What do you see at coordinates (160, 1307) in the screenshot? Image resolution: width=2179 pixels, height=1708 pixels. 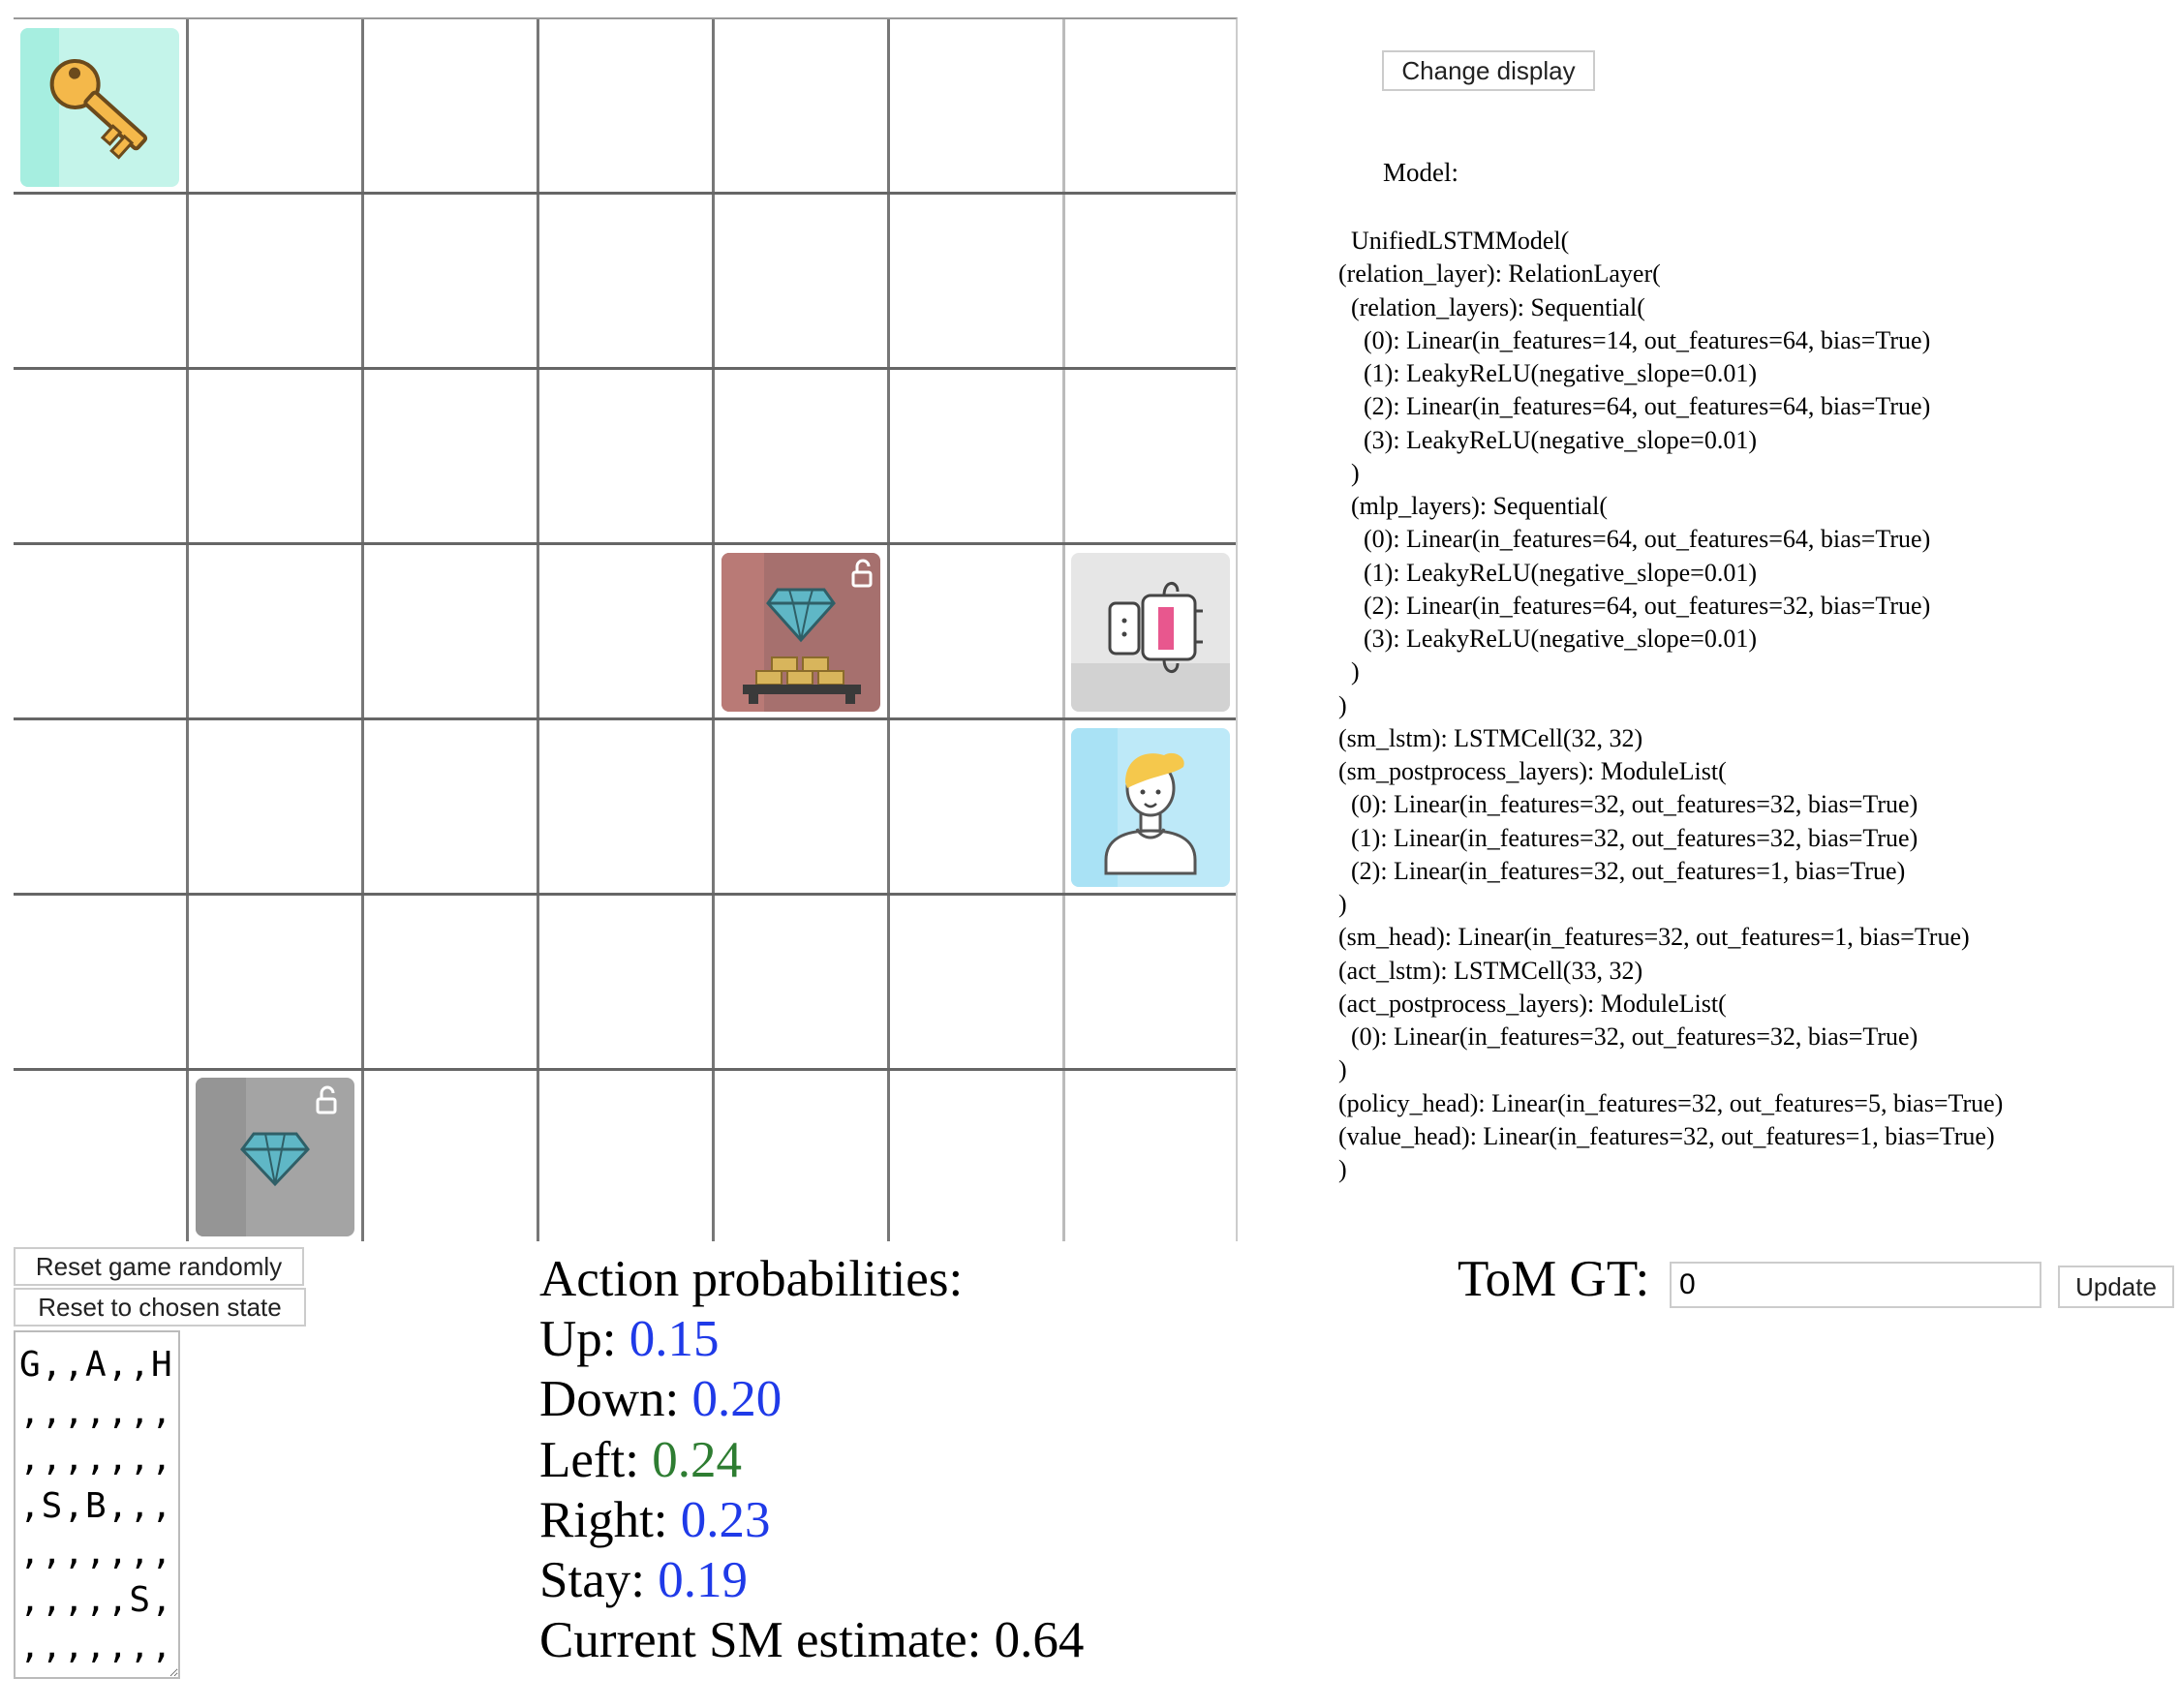 I see `reset-to-chosen-state-button: Reset to chosen state` at bounding box center [160, 1307].